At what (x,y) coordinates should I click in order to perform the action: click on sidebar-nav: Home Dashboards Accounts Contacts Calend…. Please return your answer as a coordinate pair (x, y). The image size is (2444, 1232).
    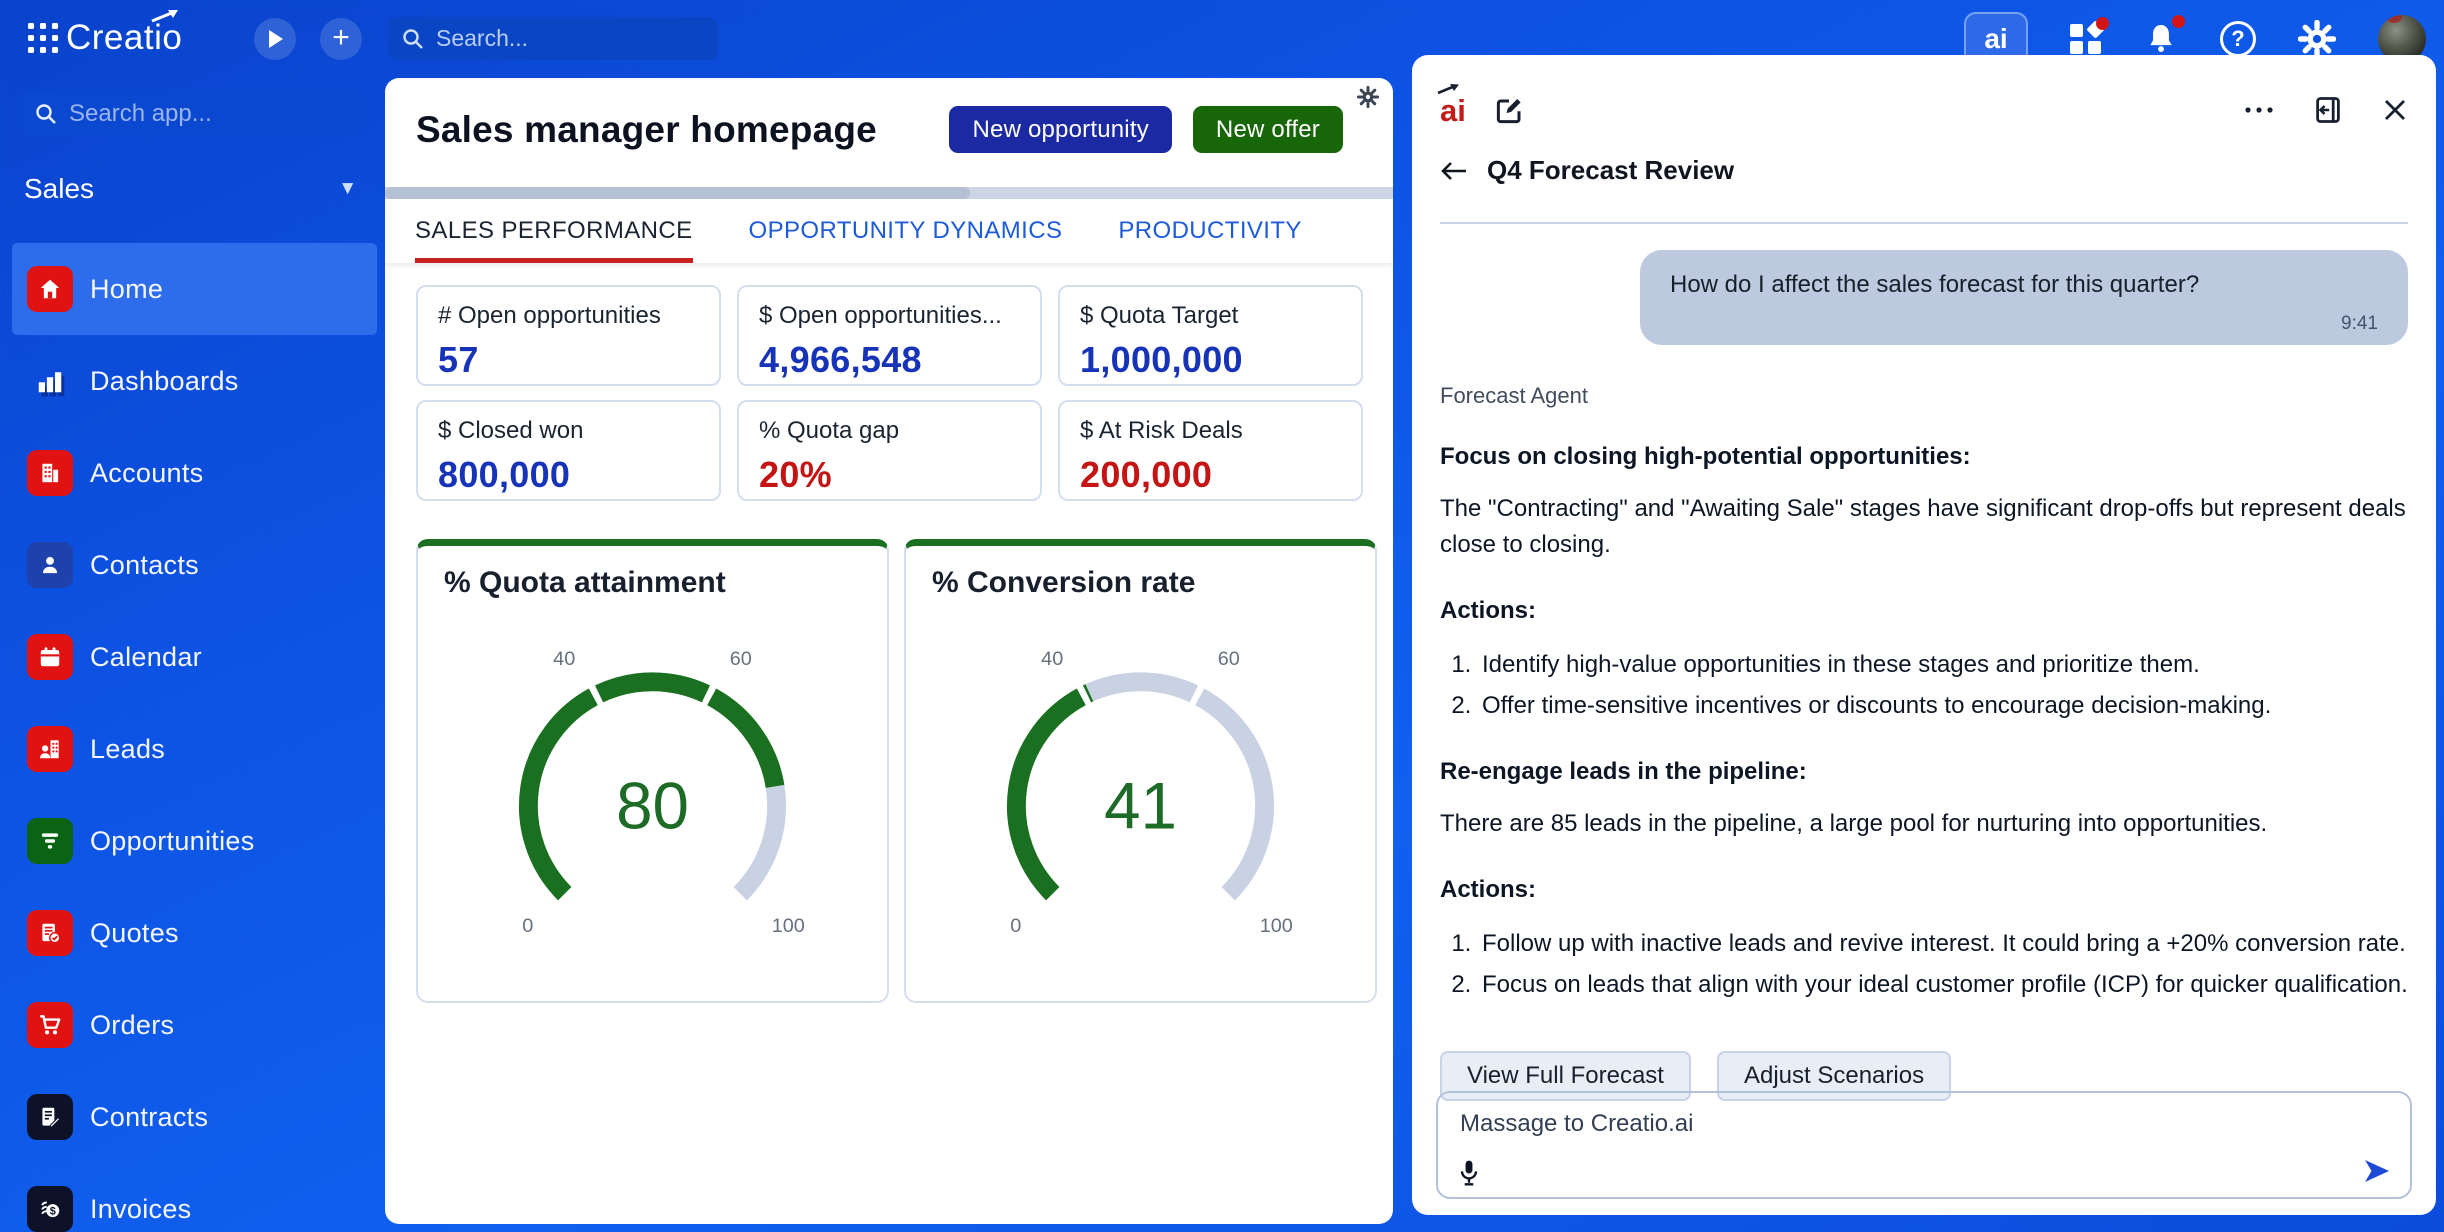
    Looking at the image, I should click on (192, 737).